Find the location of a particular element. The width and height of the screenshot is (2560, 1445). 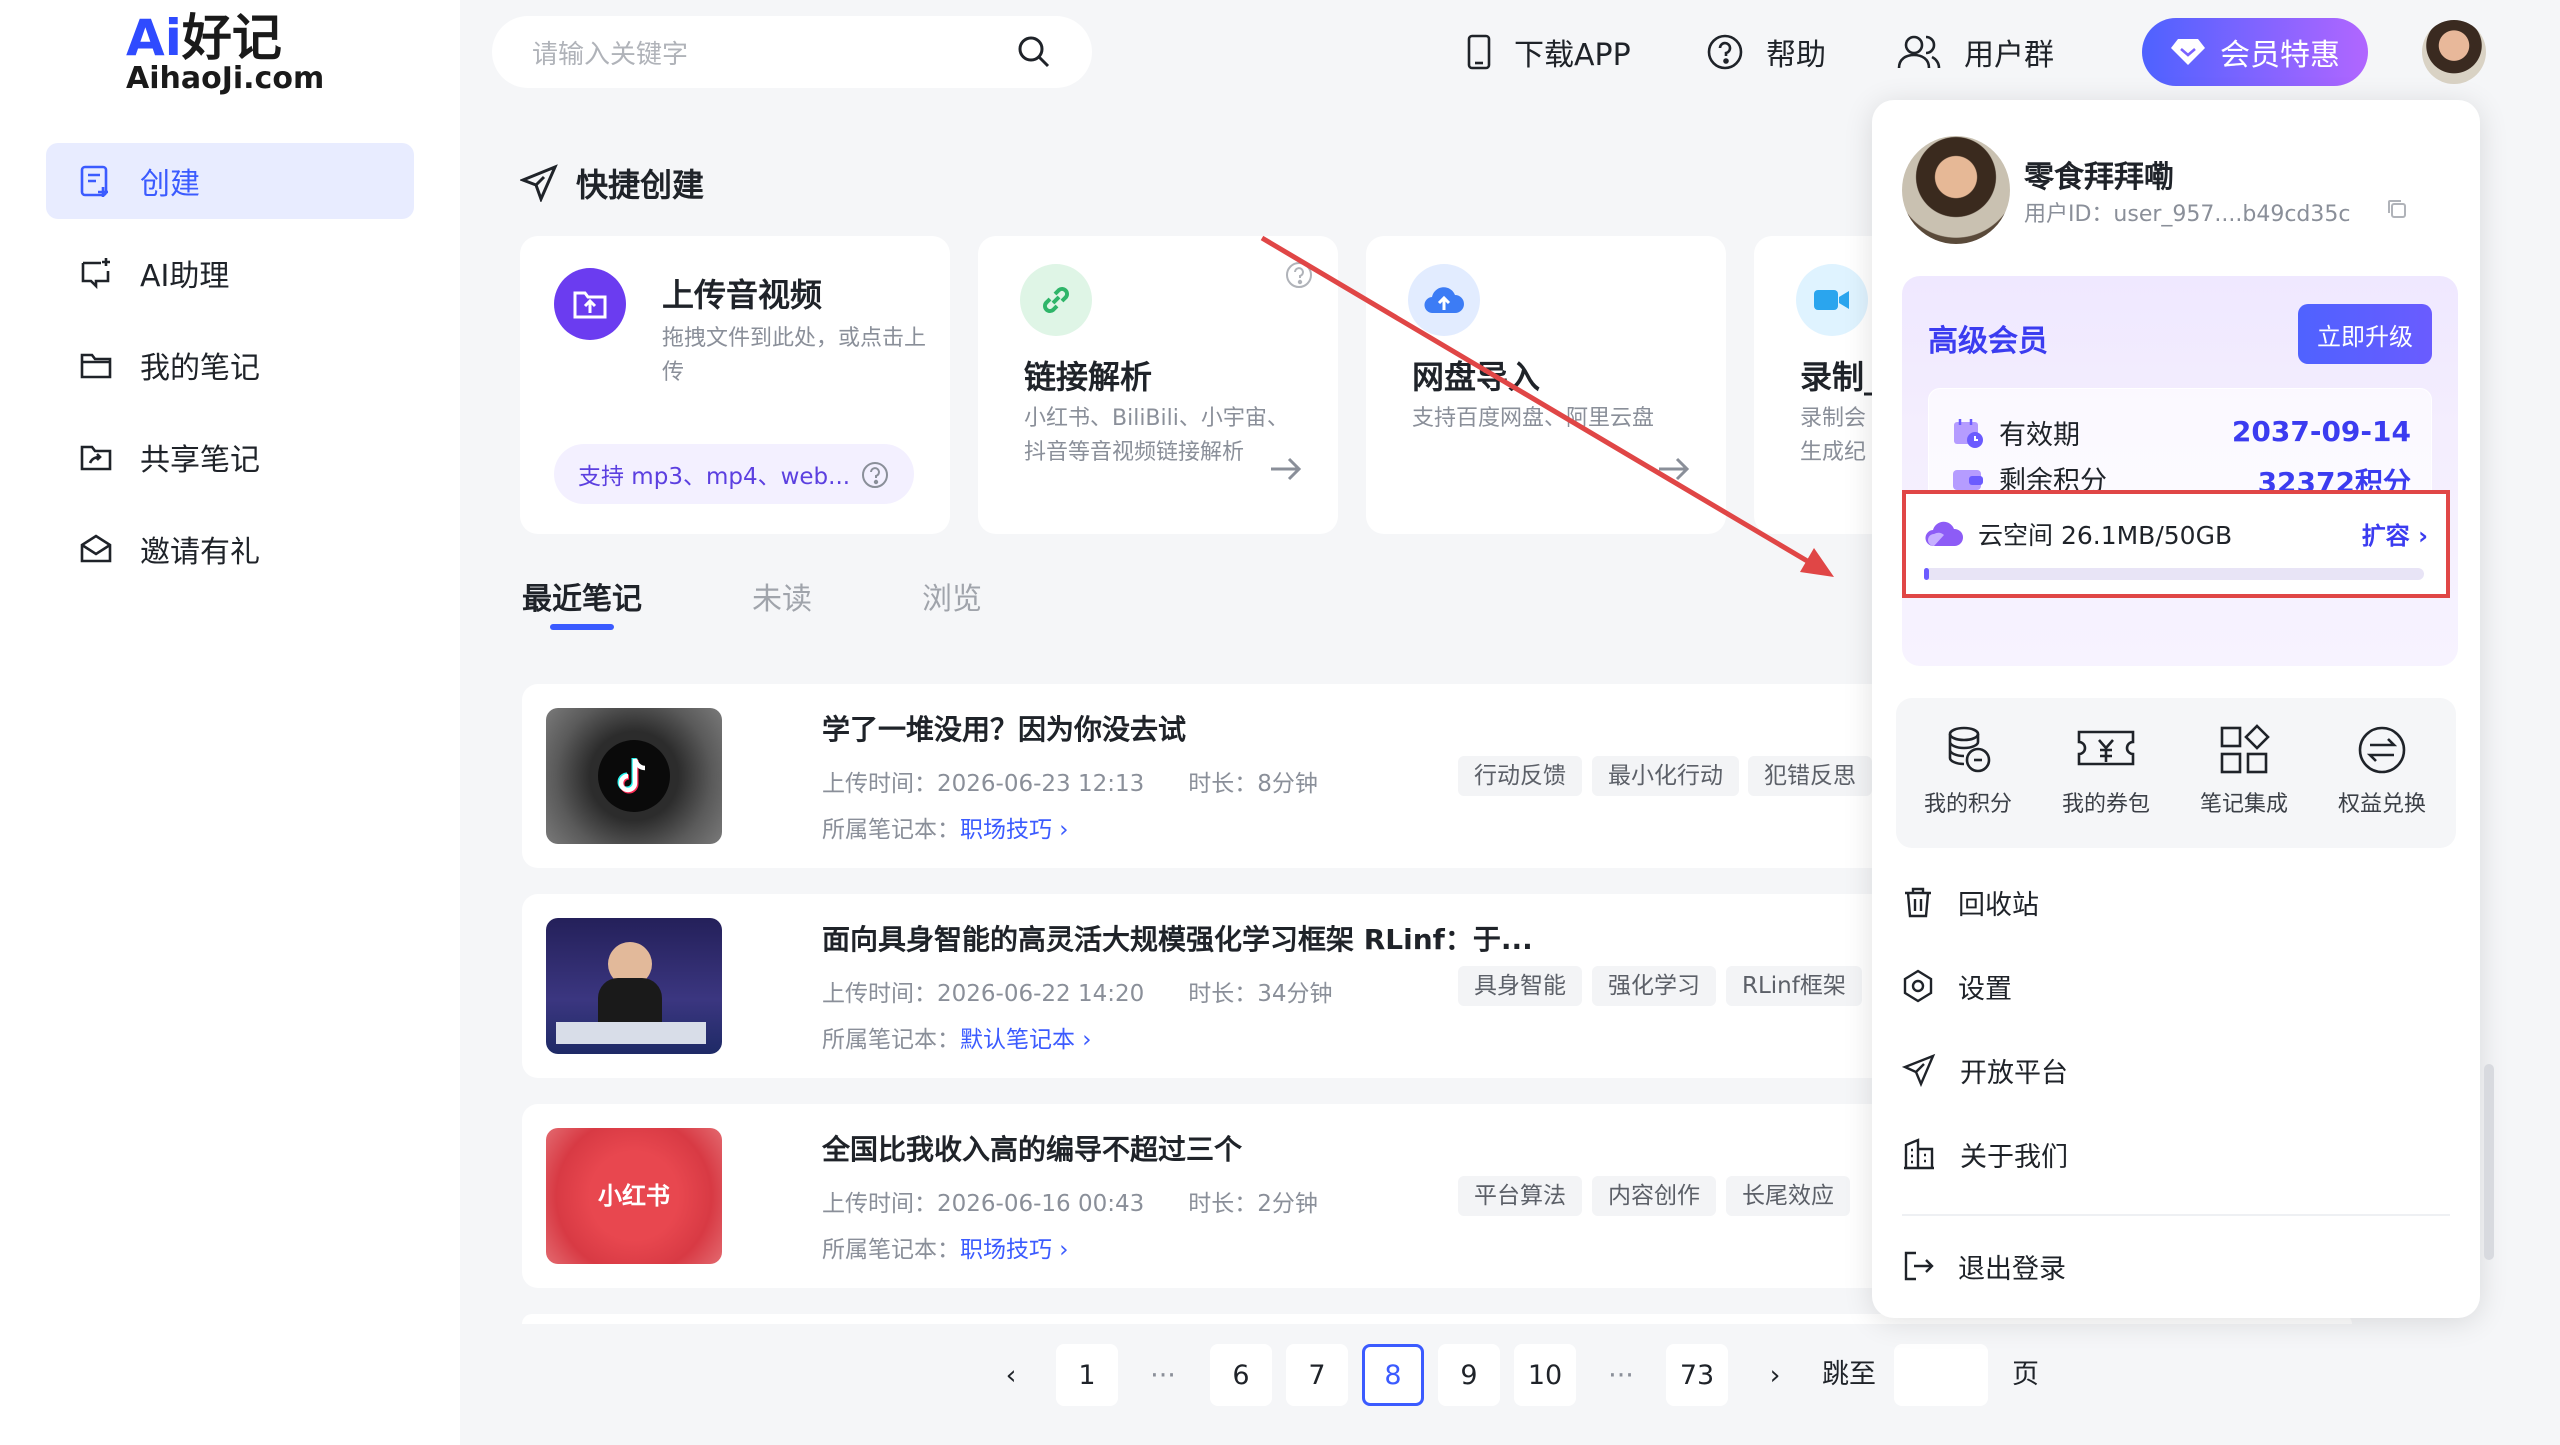

tab-browse: 浏览 is located at coordinates (952, 604).